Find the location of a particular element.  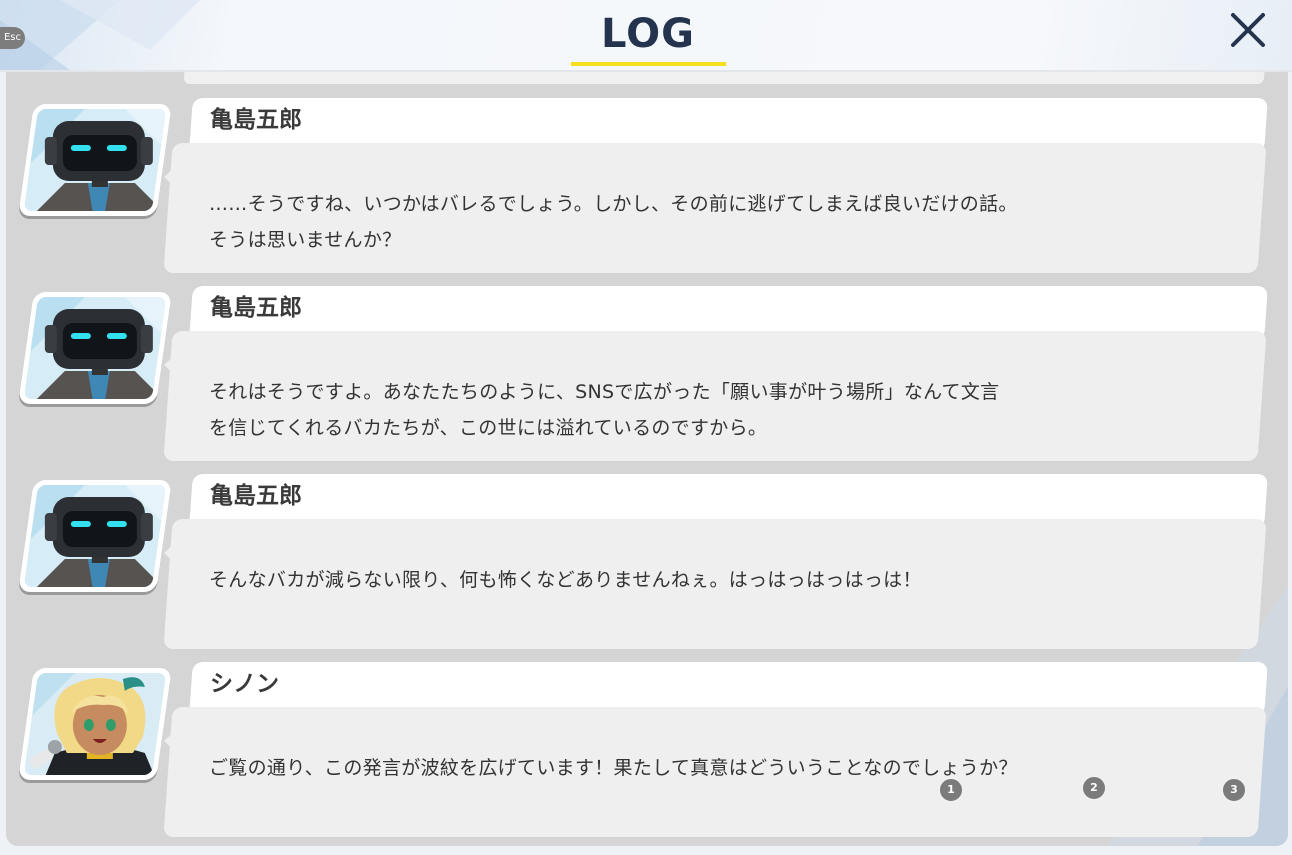

speaker-name: シノン is located at coordinates (244, 684).